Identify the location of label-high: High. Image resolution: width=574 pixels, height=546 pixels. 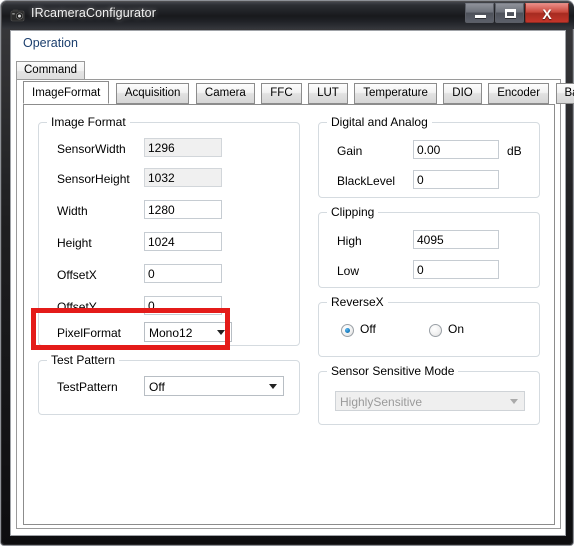
(349, 241).